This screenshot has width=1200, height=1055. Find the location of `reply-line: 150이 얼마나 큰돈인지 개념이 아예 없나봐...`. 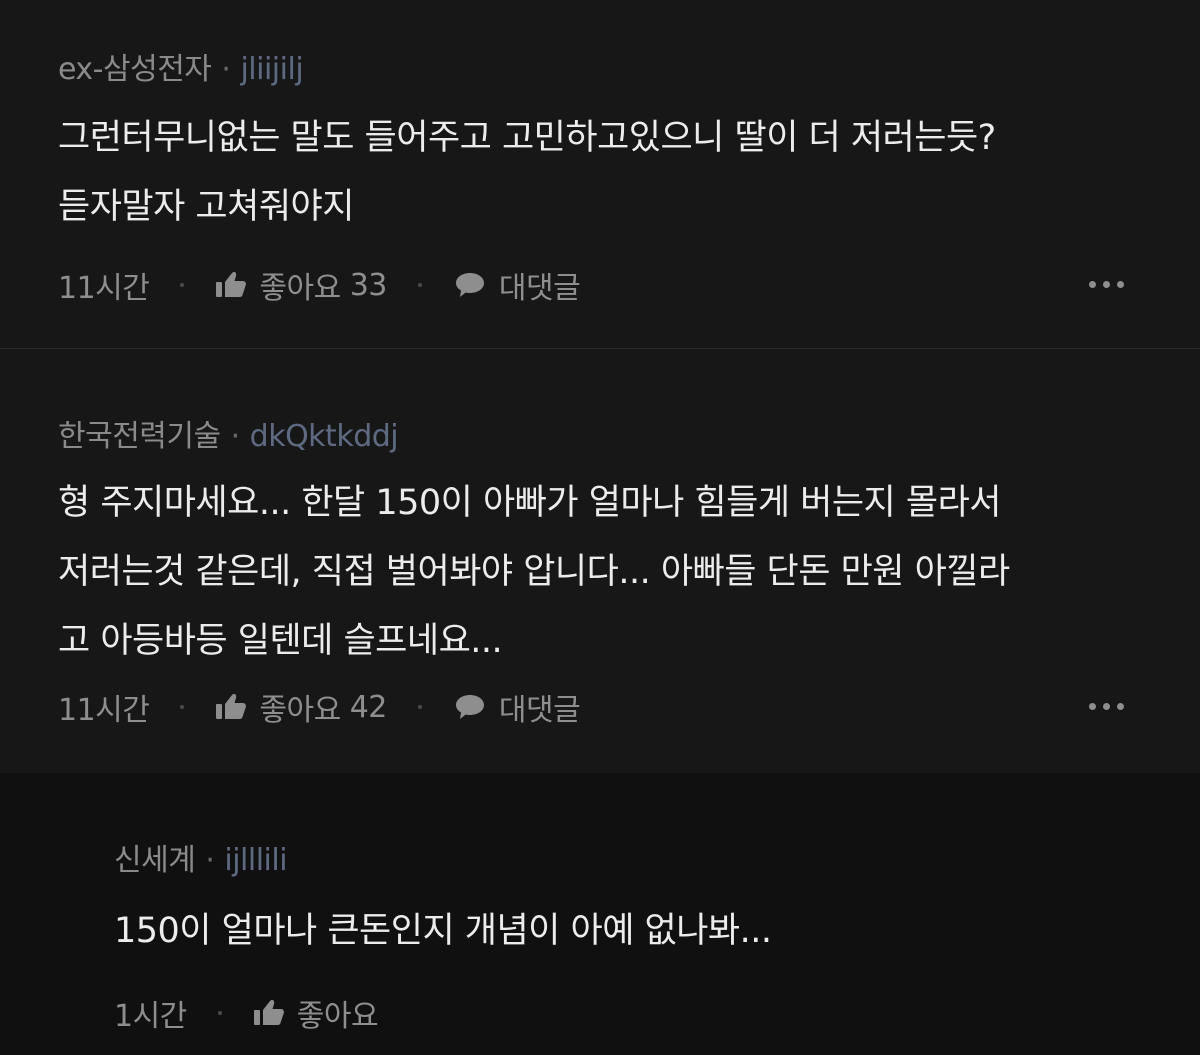

reply-line: 150이 얼마나 큰돈인지 개념이 아예 없나봐... is located at coordinates (443, 931).